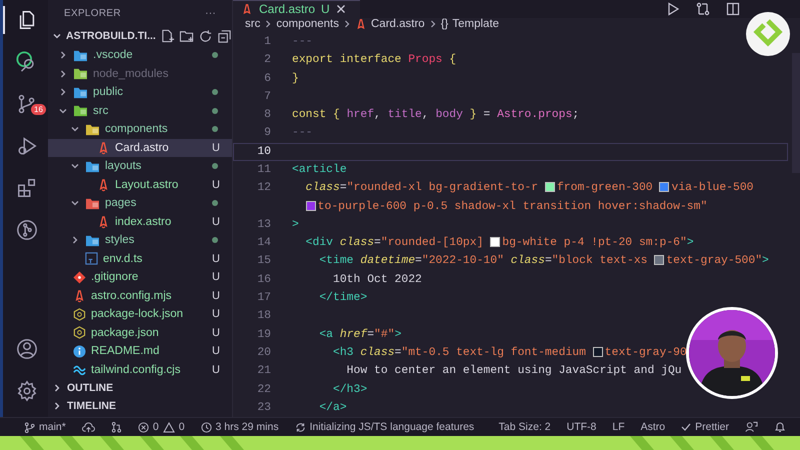  What do you see at coordinates (267, 60) in the screenshot?
I see `line-number: 2` at bounding box center [267, 60].